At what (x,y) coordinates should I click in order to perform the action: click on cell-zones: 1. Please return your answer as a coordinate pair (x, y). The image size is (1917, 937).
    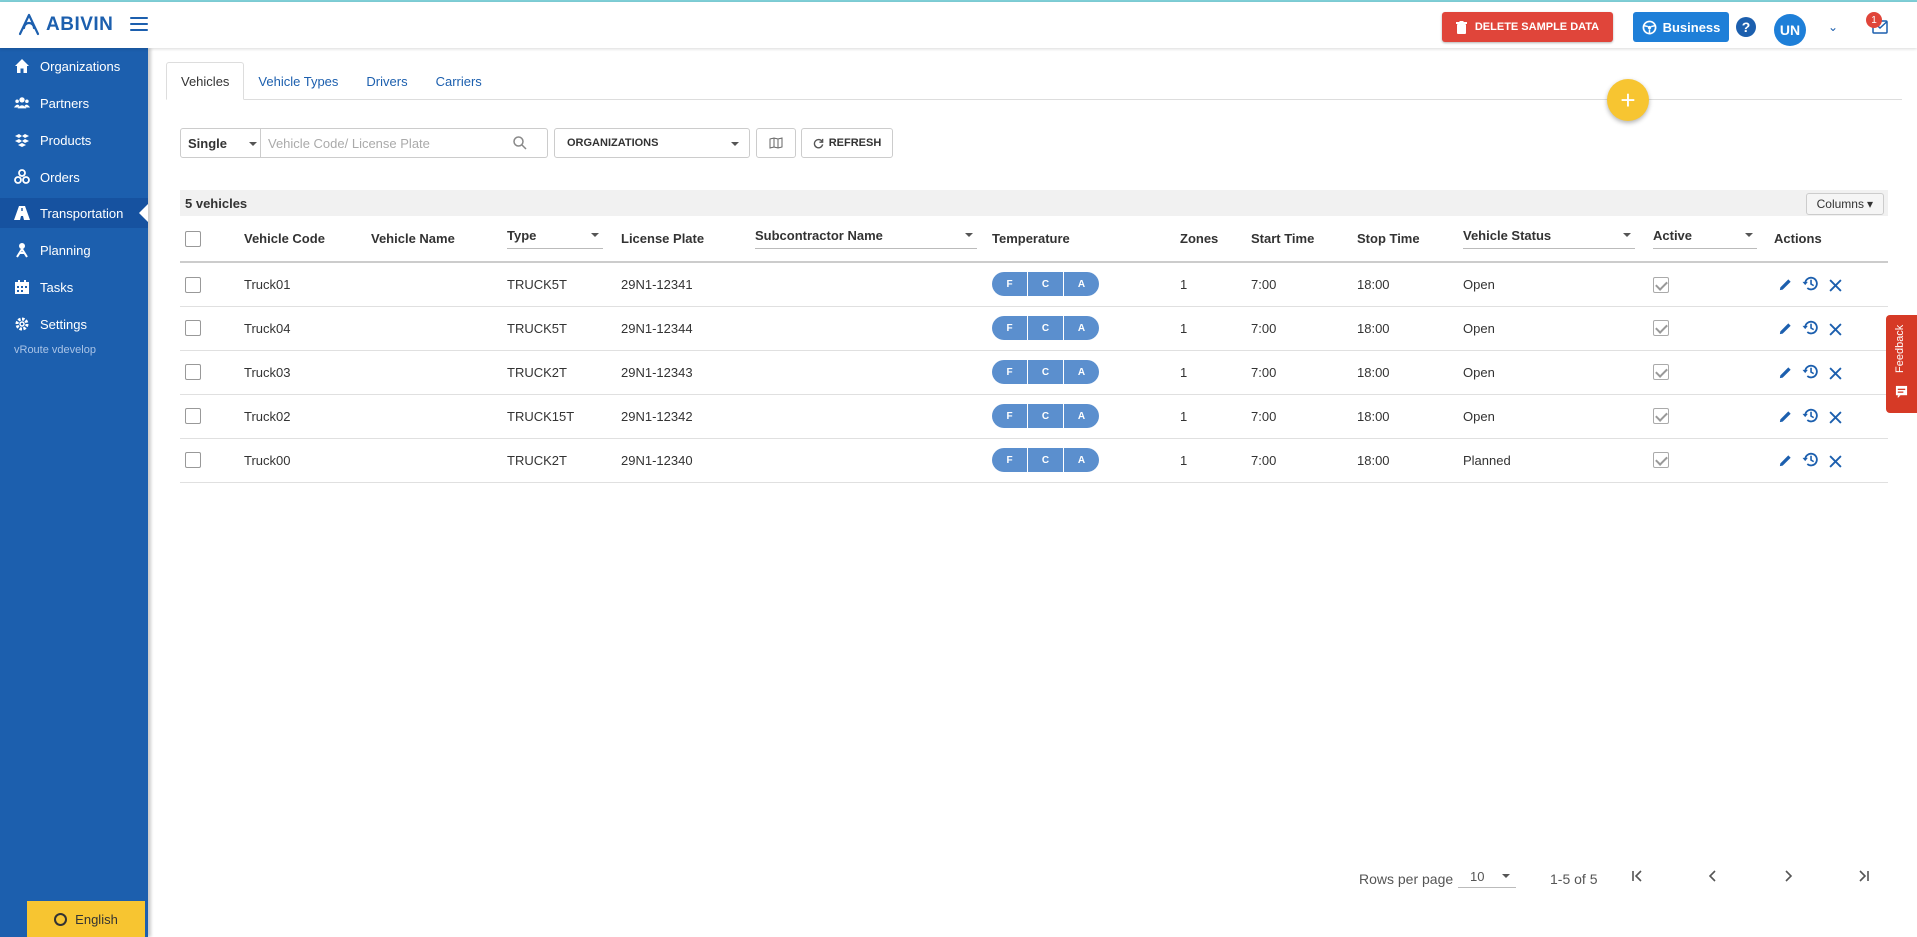
    Looking at the image, I should click on (1215, 328).